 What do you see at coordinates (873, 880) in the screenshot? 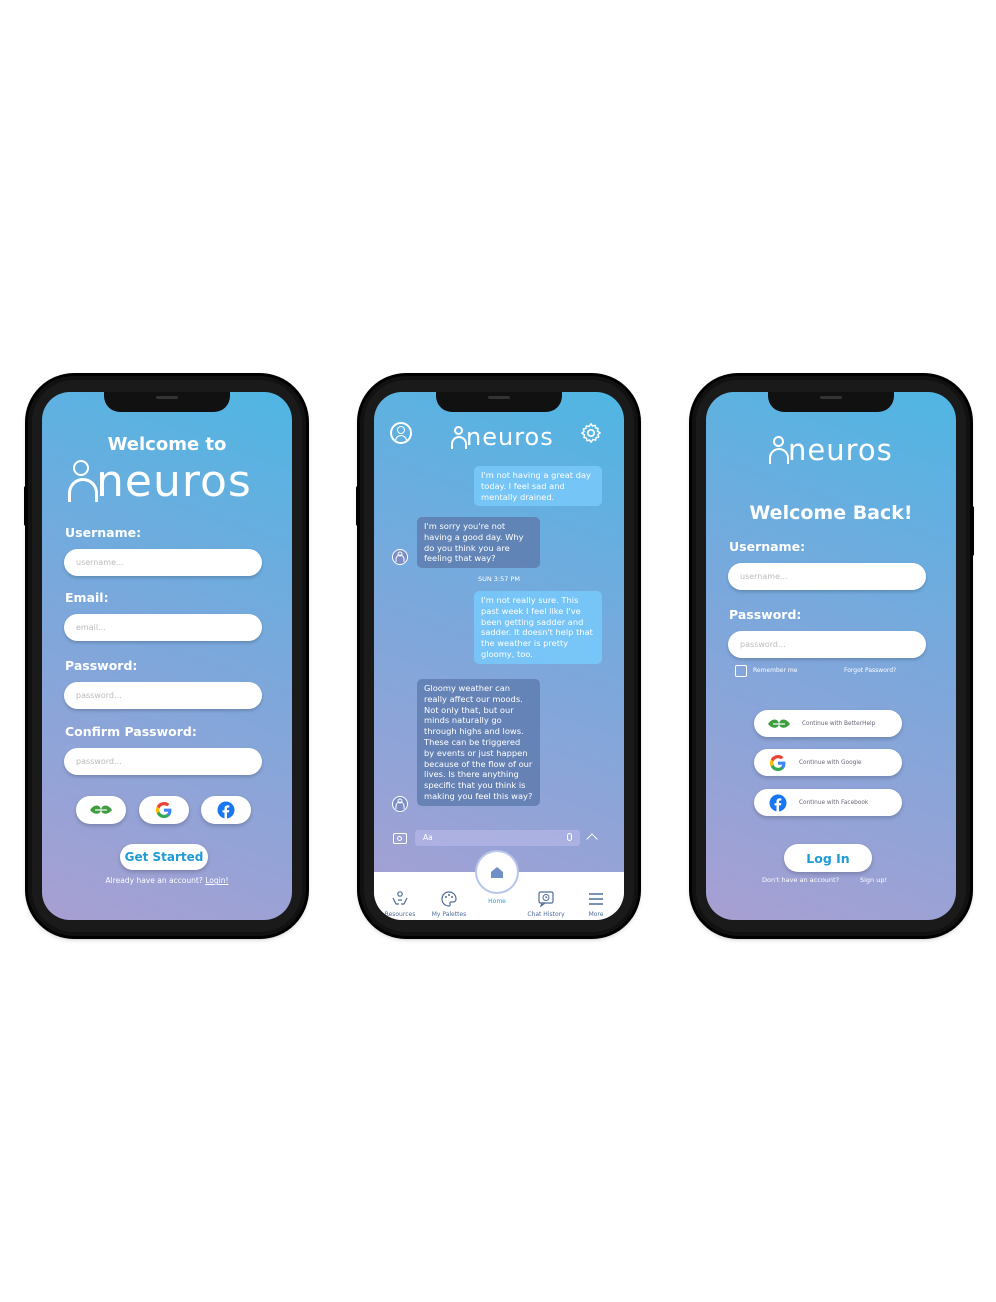
I see `signup-link: Sign up!` at bounding box center [873, 880].